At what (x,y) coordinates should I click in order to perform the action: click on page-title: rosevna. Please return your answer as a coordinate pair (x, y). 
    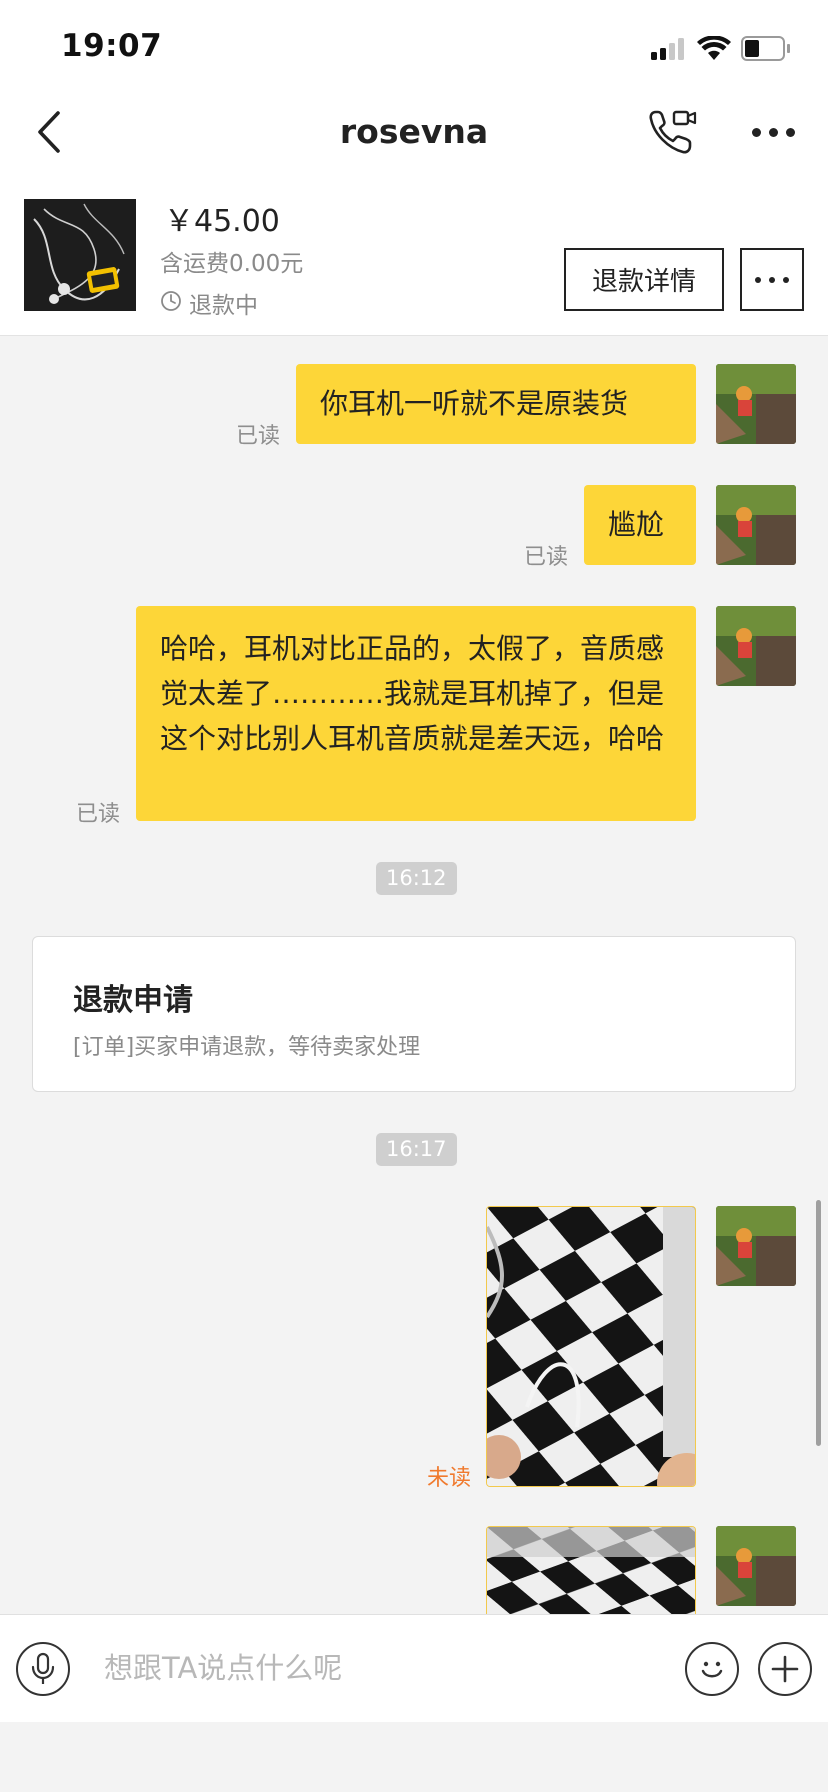
    Looking at the image, I should click on (414, 131).